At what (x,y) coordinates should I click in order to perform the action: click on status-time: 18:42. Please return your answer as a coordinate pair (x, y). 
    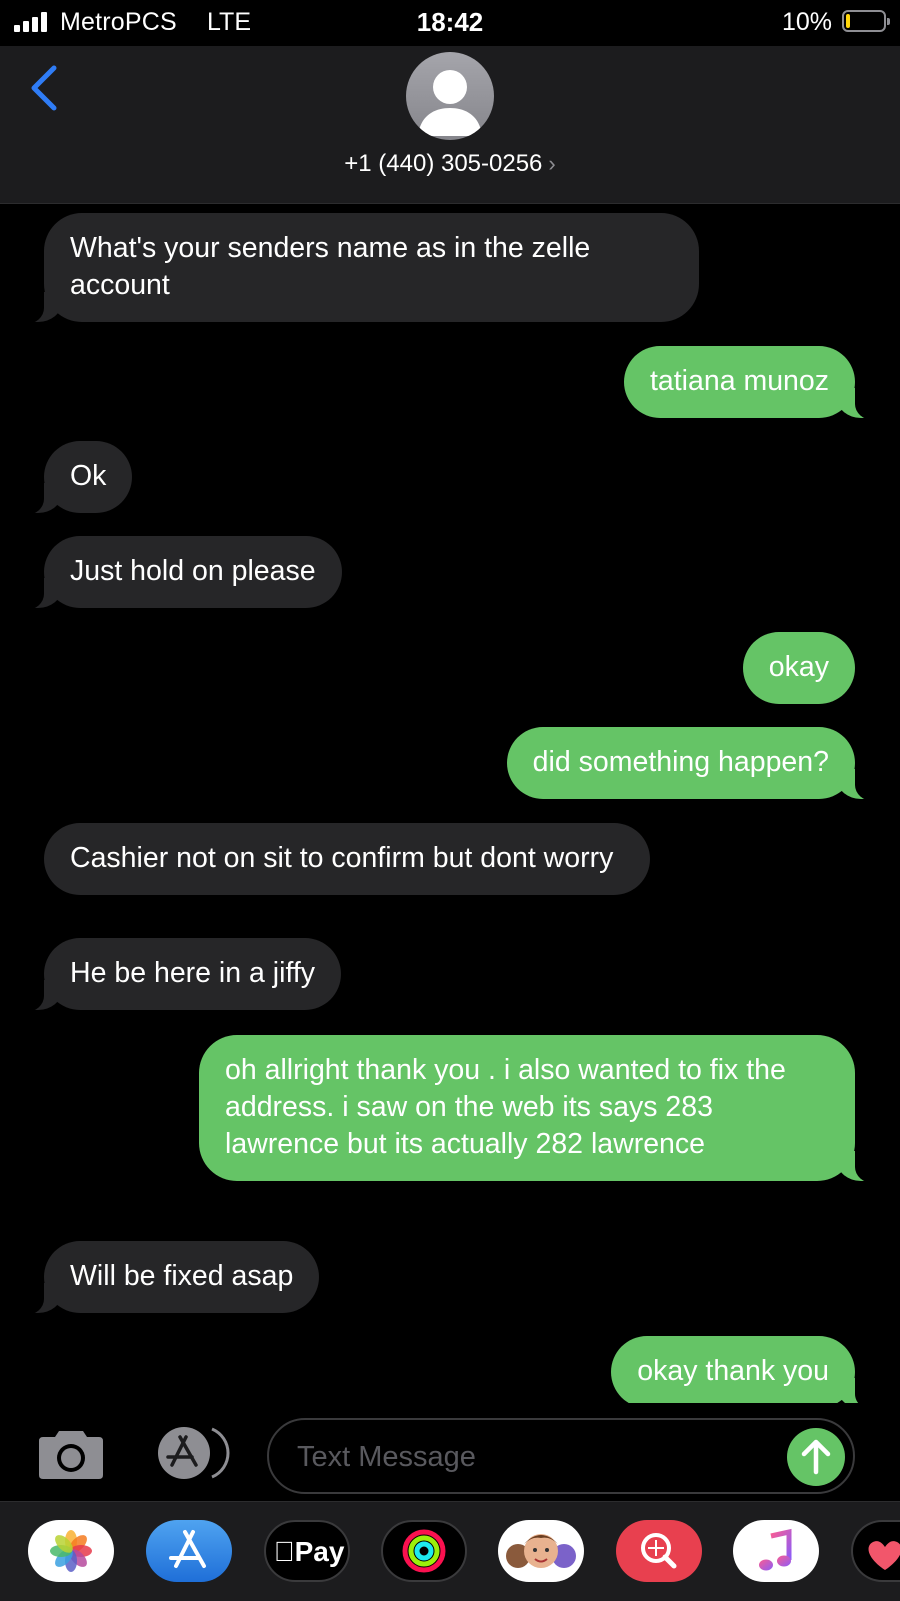
    Looking at the image, I should click on (450, 22).